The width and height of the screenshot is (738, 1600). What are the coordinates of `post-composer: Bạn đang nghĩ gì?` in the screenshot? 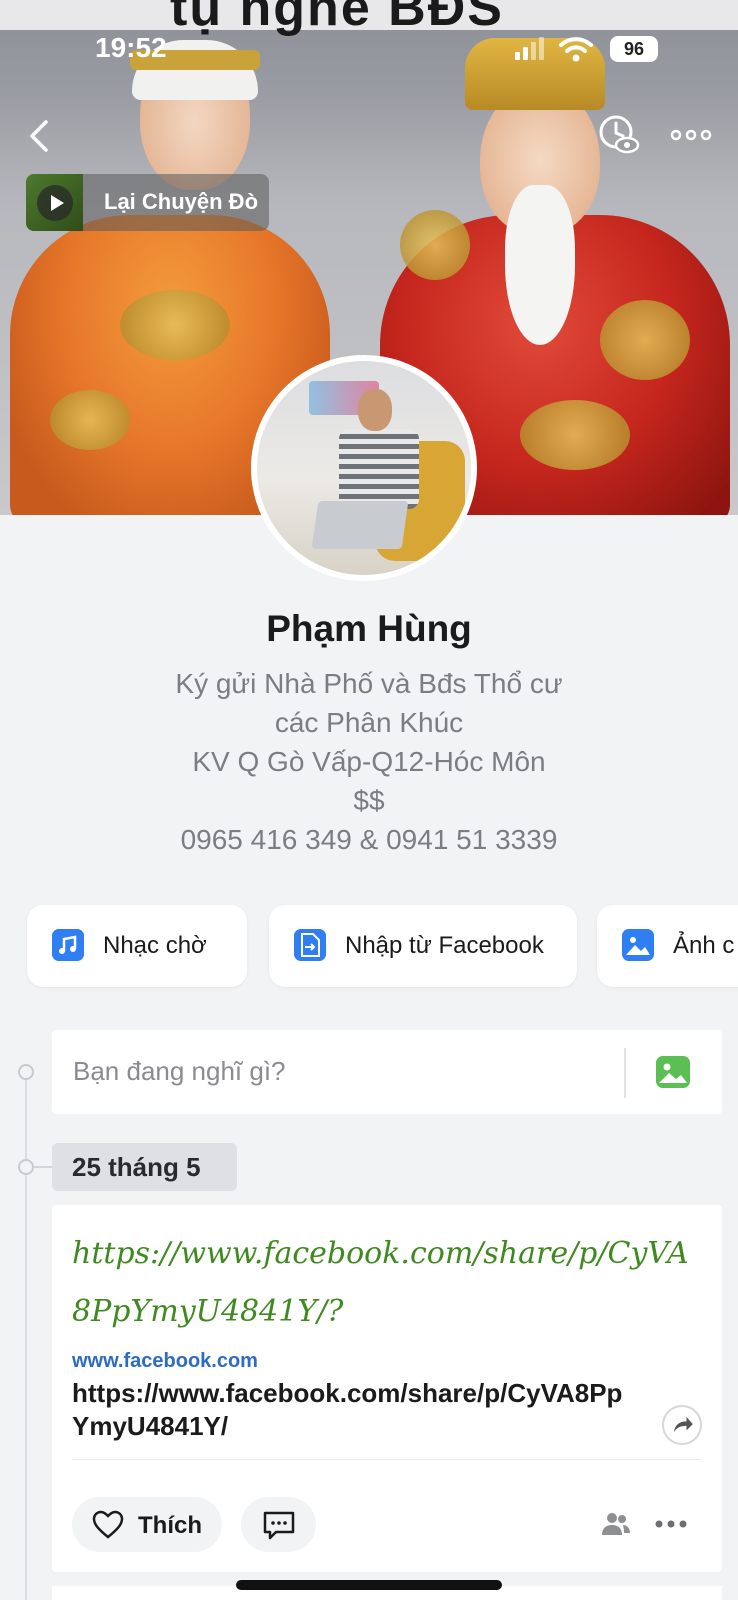 It's located at (387, 1072).